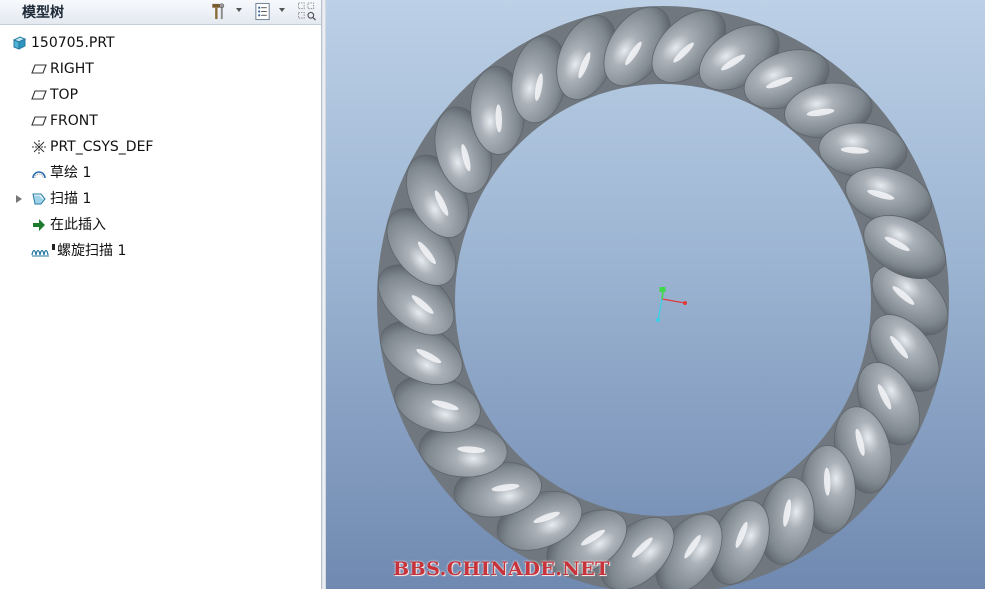 The image size is (985, 589). I want to click on tree-item-insert-here: 在此插入, so click(160, 225).